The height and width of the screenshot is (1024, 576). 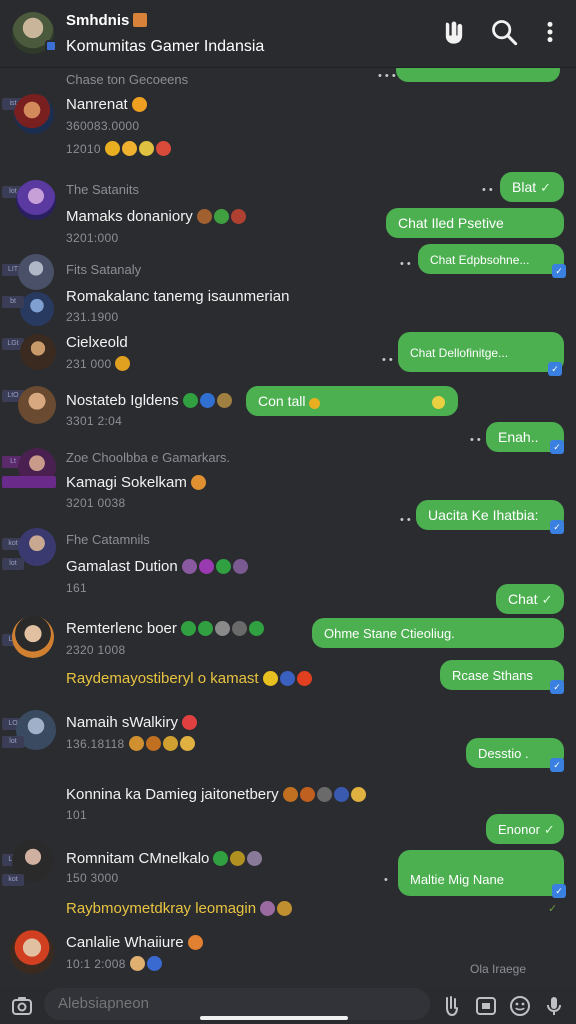 I want to click on rank-tag: bt, so click(x=13, y=302).